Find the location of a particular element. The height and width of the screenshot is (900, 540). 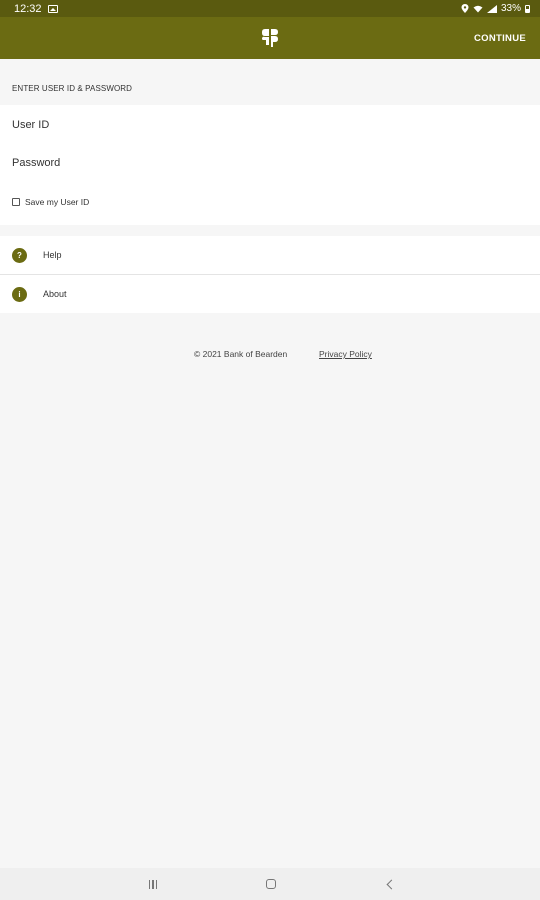

copyright-text: © 2021 Bank of Bearden is located at coordinates (241, 354).